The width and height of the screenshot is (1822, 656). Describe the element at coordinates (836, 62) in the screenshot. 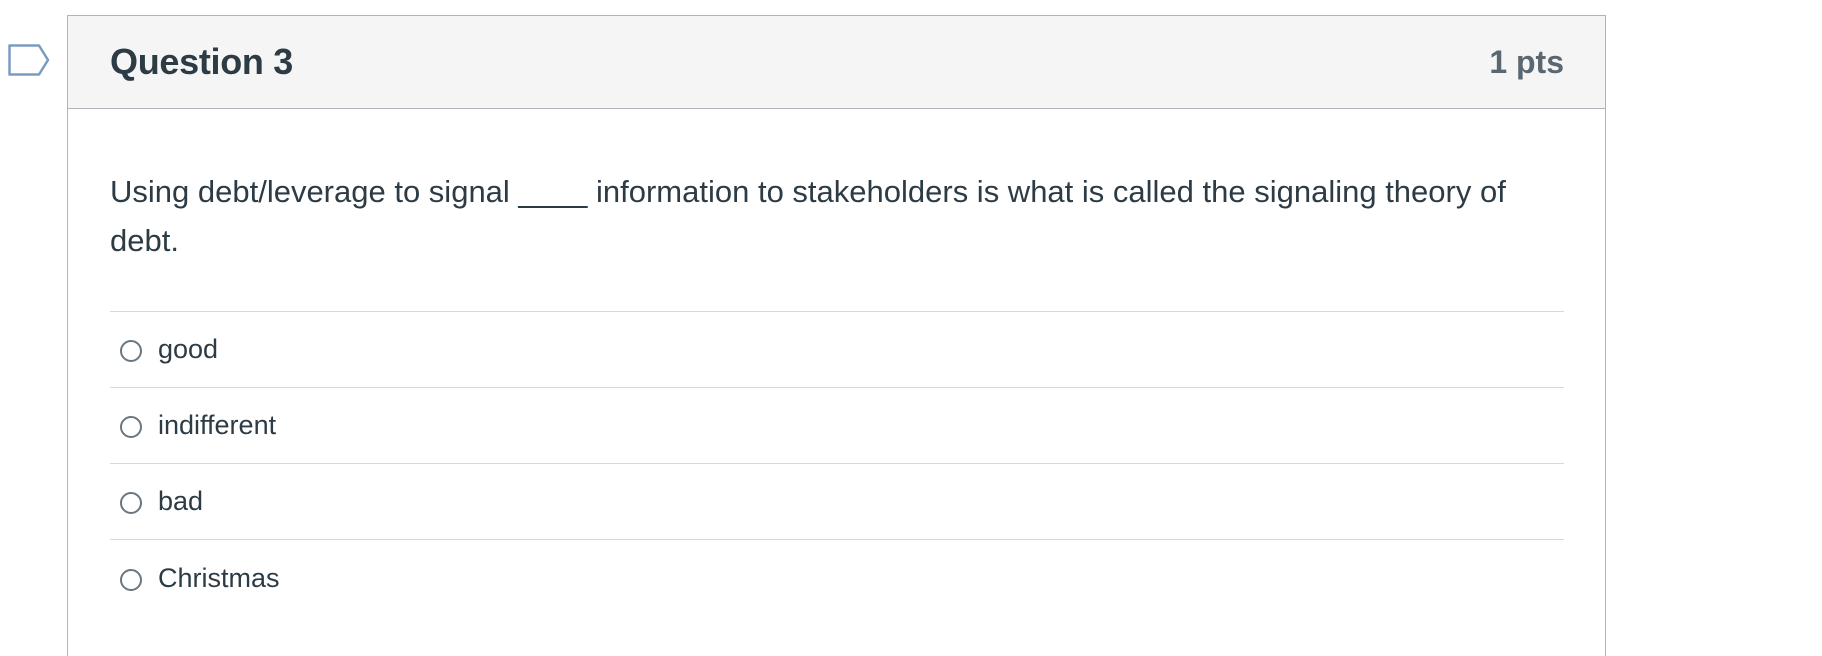

I see `question-header: Question 3 1 pts` at that location.